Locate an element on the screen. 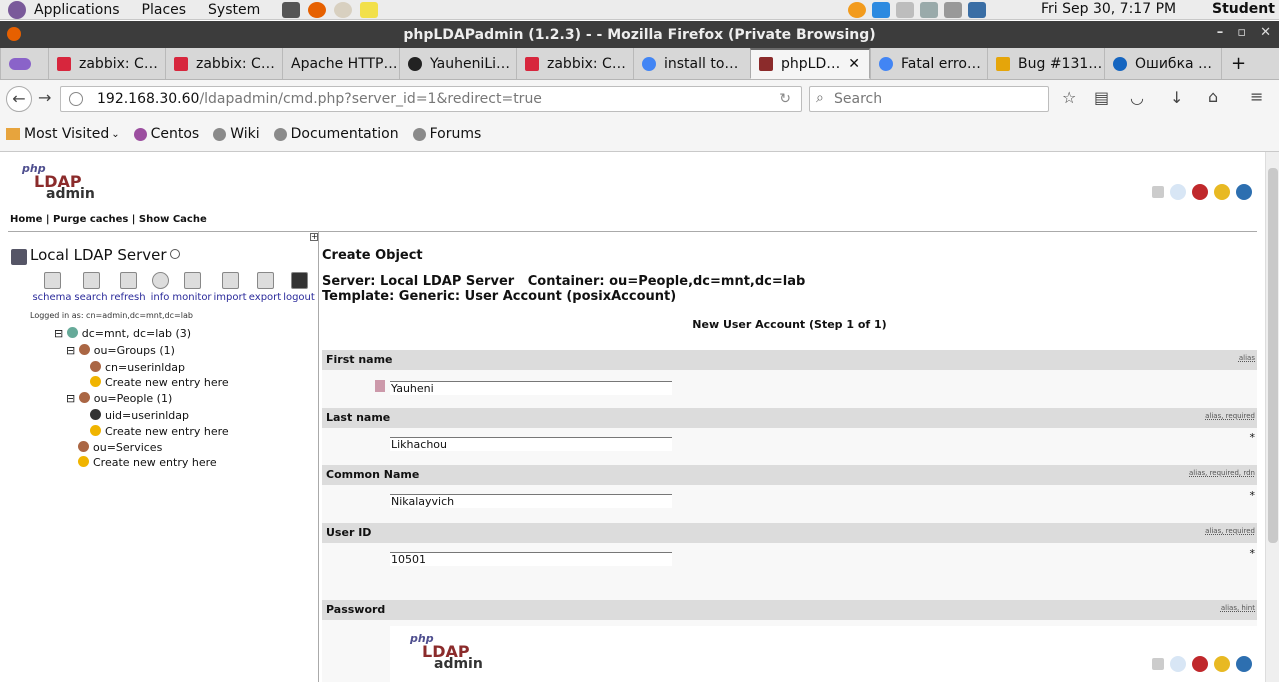  places-menu: Places is located at coordinates (164, 10).